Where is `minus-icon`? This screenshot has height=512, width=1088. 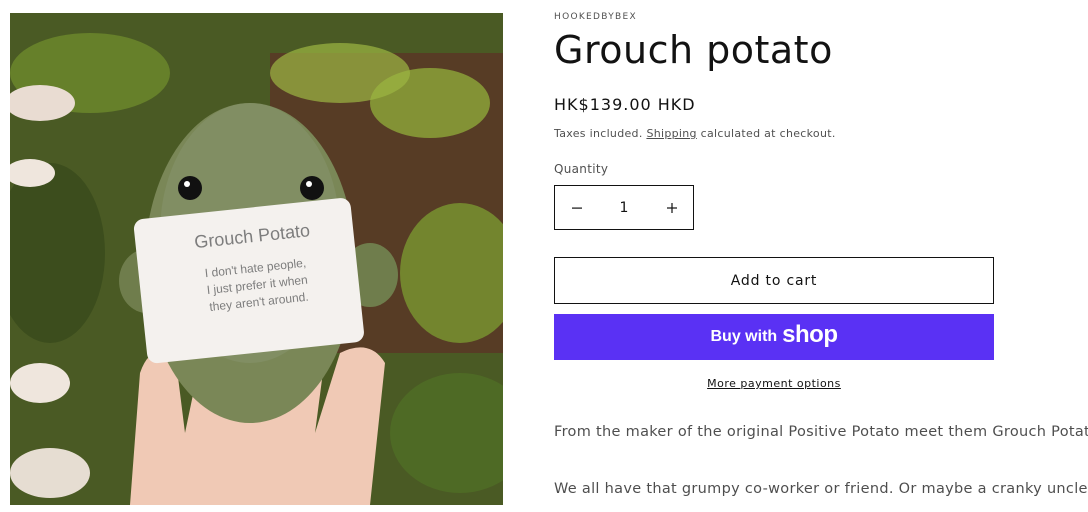 minus-icon is located at coordinates (576, 208).